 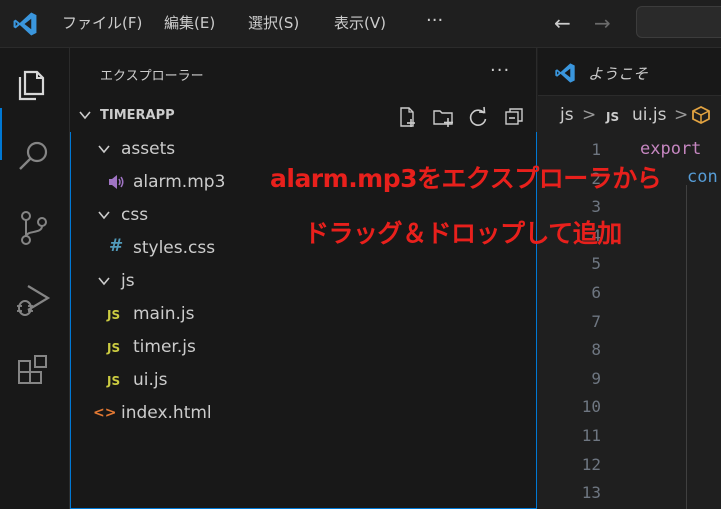 I want to click on tree-item-label: index.html, so click(x=166, y=413).